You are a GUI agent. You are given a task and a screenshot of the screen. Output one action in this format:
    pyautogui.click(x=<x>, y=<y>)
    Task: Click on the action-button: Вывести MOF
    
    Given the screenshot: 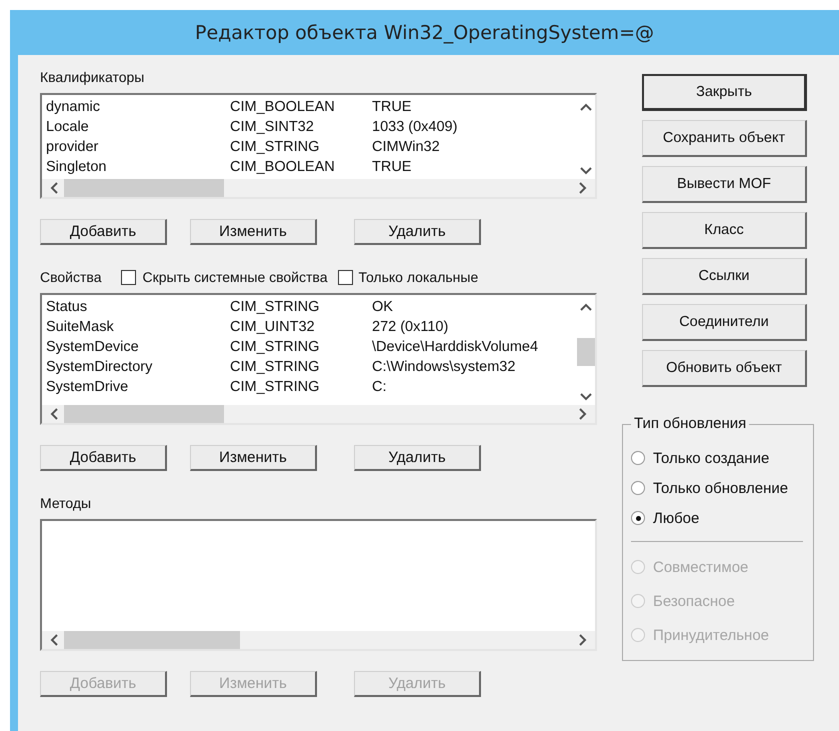 What is the action you would take?
    pyautogui.click(x=724, y=184)
    